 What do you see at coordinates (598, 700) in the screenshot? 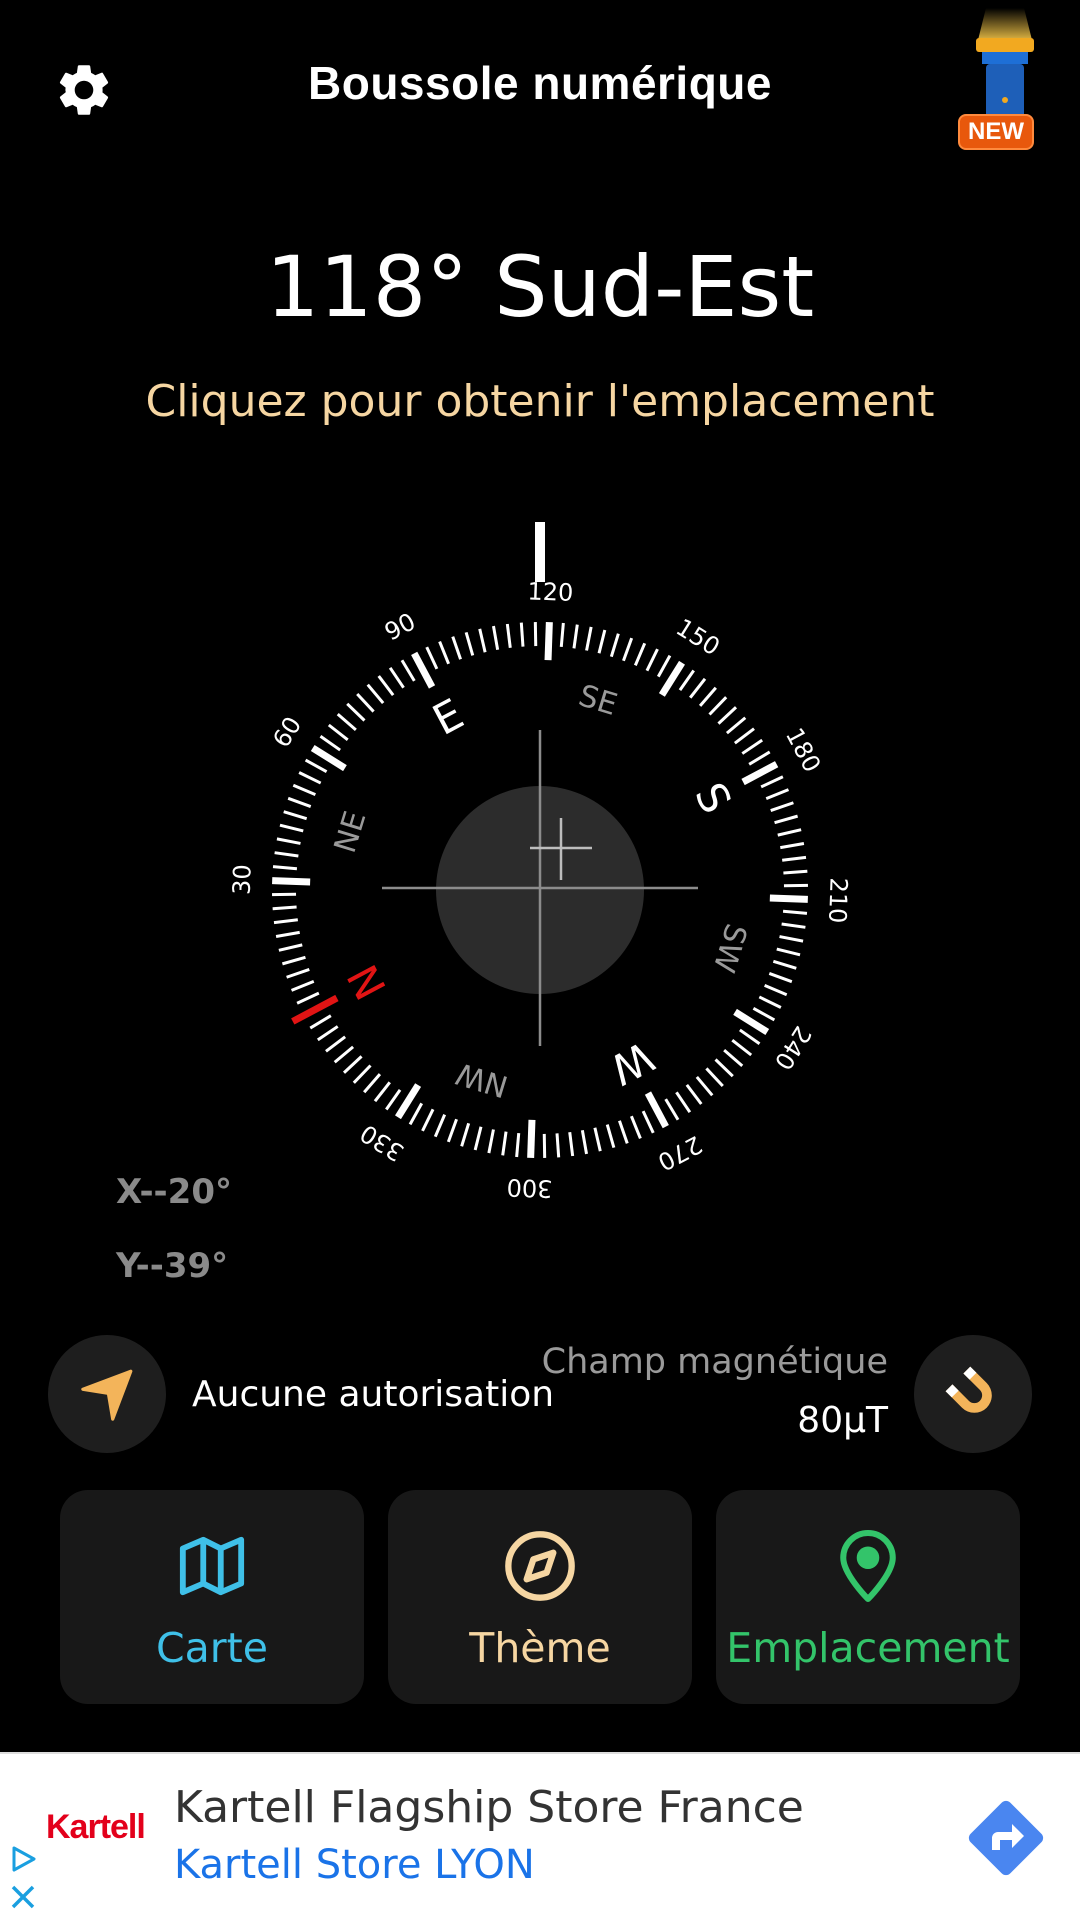
I see `intercardinal-label: SE` at bounding box center [598, 700].